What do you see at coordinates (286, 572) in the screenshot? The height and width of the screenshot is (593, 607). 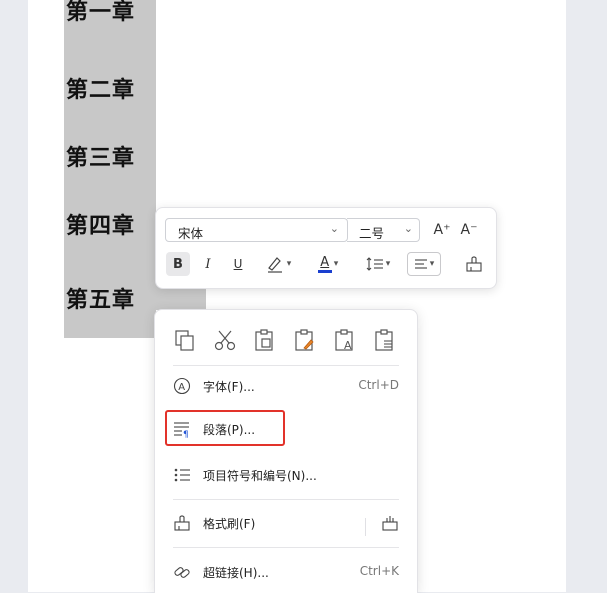 I see `menu-item-hyperlink: 超链接(H)... Ctrl+K` at bounding box center [286, 572].